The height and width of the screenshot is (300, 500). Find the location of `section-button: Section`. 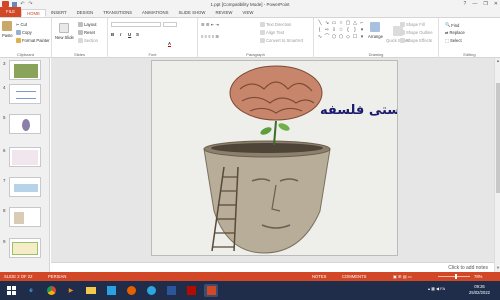

section-button: Section is located at coordinates (88, 40).